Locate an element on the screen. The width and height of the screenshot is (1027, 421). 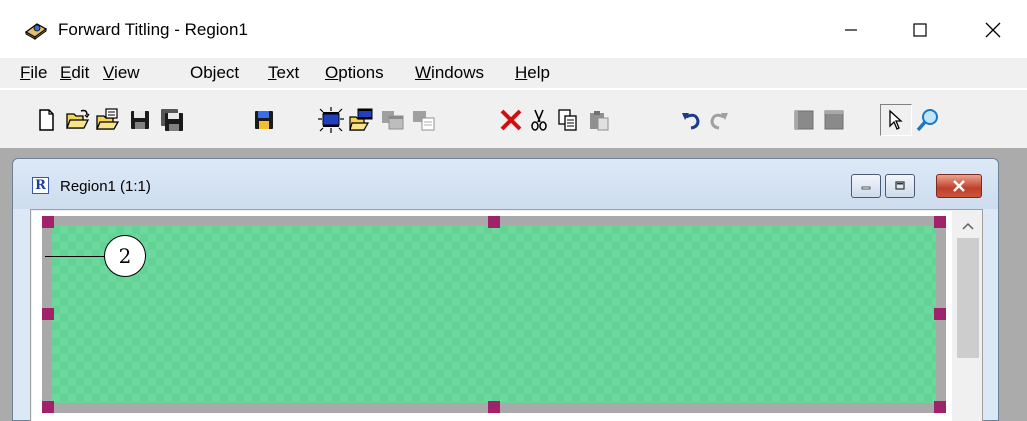
toolbar is located at coordinates (513, 118).